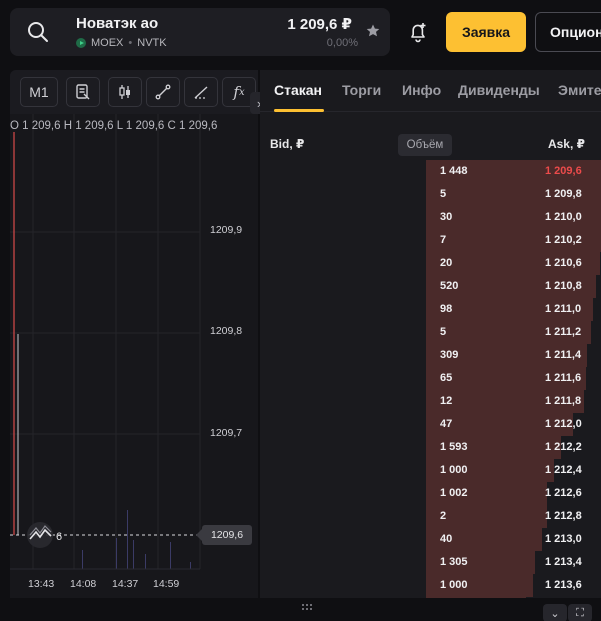  What do you see at coordinates (201, 92) in the screenshot?
I see `draw-tool-icon` at bounding box center [201, 92].